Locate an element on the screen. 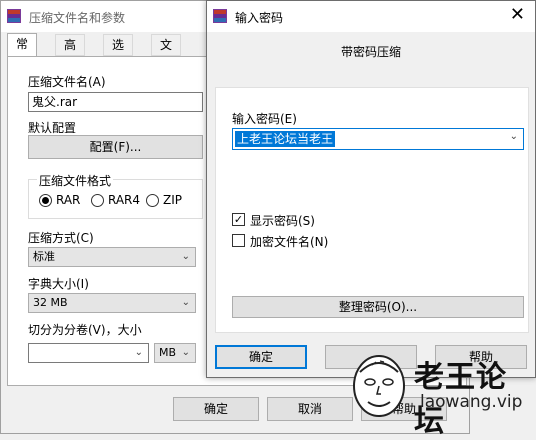 The width and height of the screenshot is (536, 440). password-label: 输入密码(E) is located at coordinates (264, 119).